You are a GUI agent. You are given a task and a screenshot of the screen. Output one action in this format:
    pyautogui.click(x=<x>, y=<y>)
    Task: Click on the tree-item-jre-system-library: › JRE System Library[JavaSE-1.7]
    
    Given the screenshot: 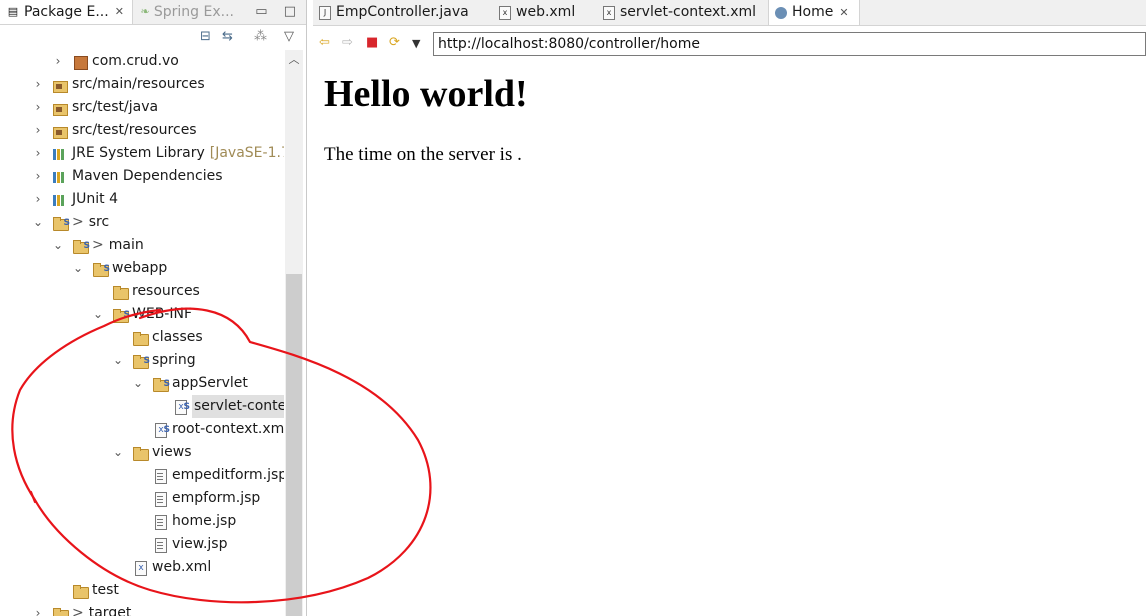 What is the action you would take?
    pyautogui.click(x=158, y=153)
    